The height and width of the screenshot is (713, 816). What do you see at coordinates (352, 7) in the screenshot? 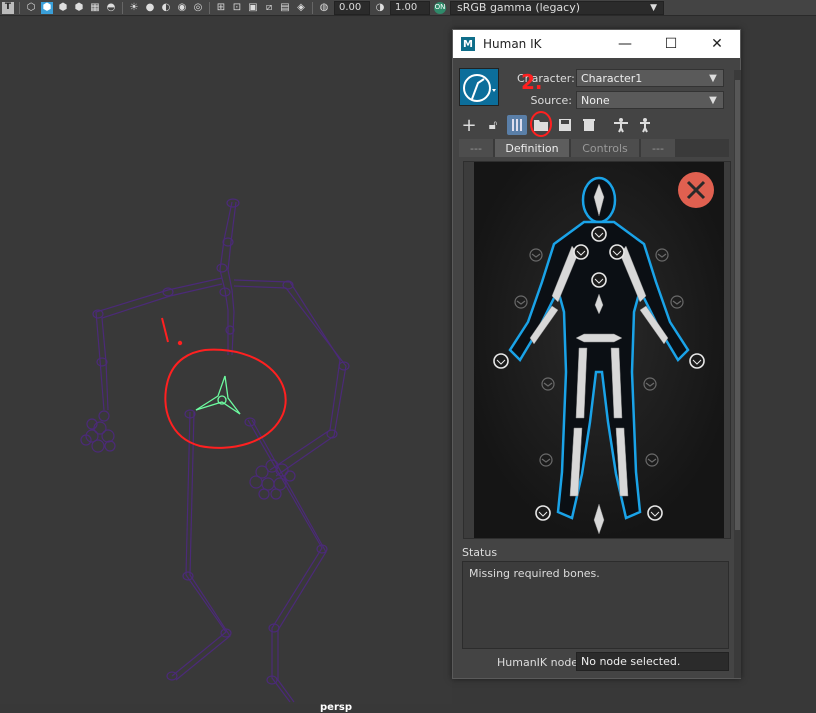
I see `exposure-field: 0.00` at bounding box center [352, 7].